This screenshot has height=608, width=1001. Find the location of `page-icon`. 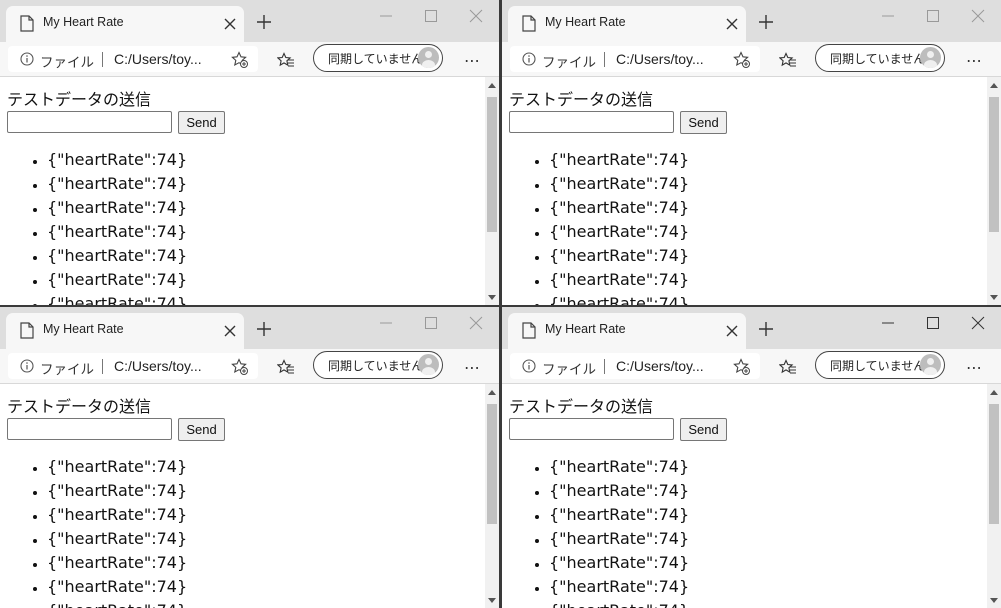

page-icon is located at coordinates (27, 330).